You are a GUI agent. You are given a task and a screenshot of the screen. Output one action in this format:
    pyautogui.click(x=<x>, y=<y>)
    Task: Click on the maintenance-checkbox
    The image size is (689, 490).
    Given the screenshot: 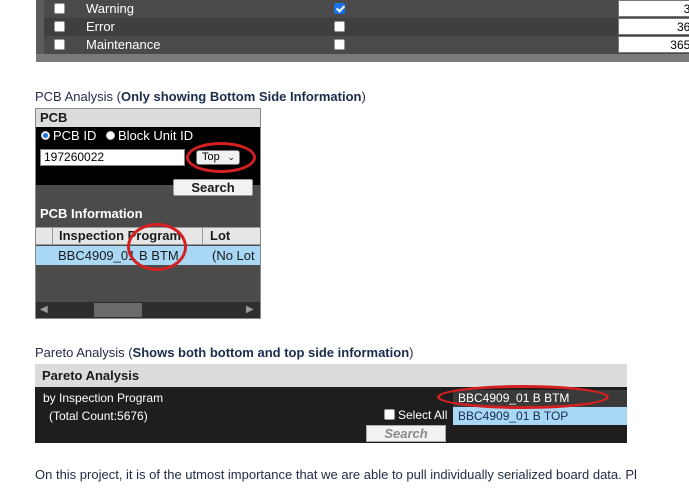 What is the action you would take?
    pyautogui.click(x=59, y=44)
    